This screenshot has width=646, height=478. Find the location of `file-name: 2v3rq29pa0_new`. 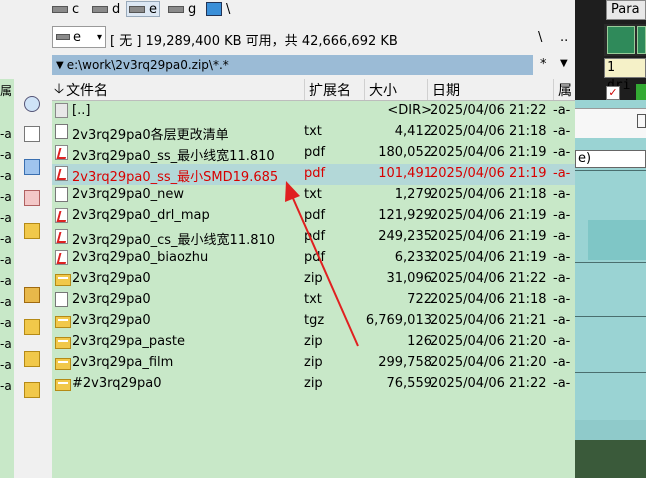

file-name: 2v3rq29pa0_new is located at coordinates (128, 194).